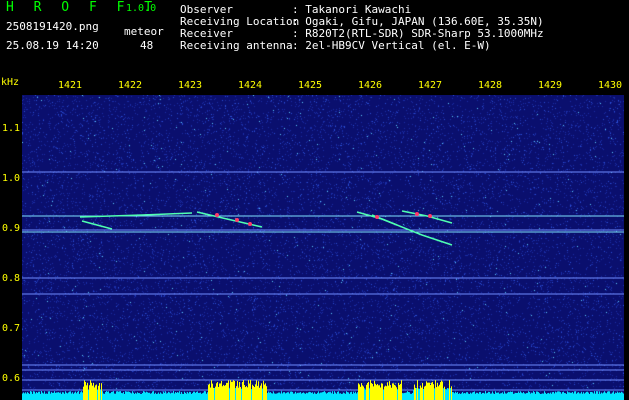 This screenshot has width=629, height=400. I want to click on image-filename: 2508191420.png, so click(52, 26).